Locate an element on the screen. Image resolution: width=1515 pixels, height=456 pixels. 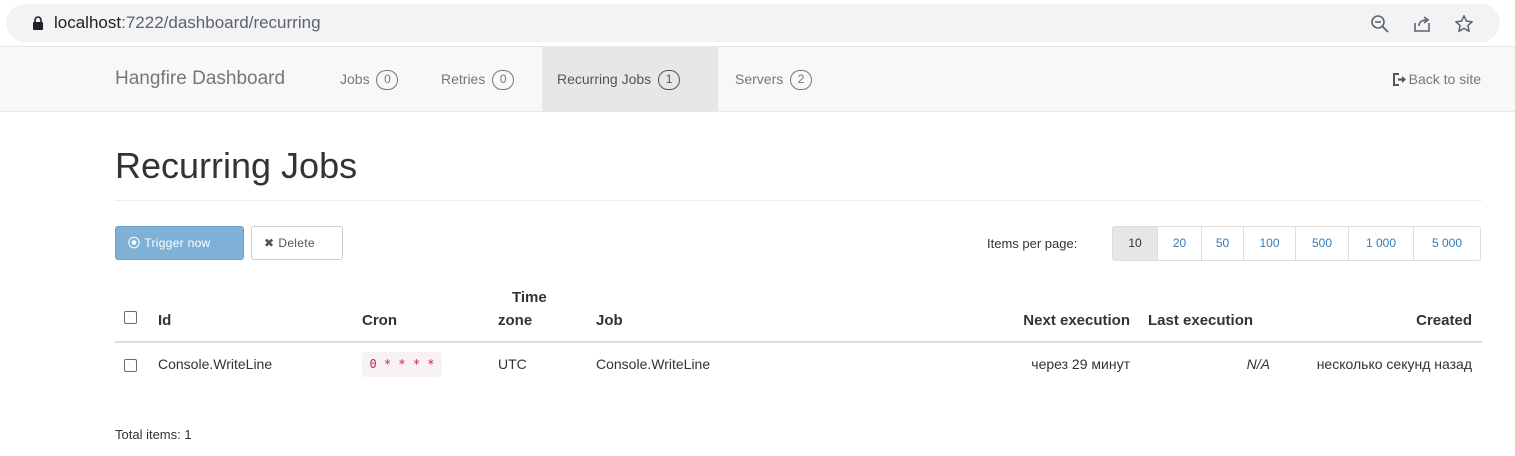
created-cell: несколько секунд назад is located at coordinates (1394, 364).